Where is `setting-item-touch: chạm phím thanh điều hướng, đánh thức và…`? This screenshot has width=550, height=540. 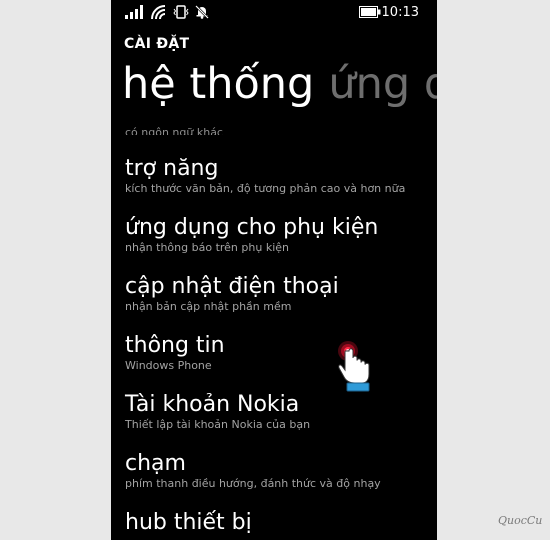 setting-item-touch: chạm phím thanh điều hướng, đánh thức và… is located at coordinates (281, 471).